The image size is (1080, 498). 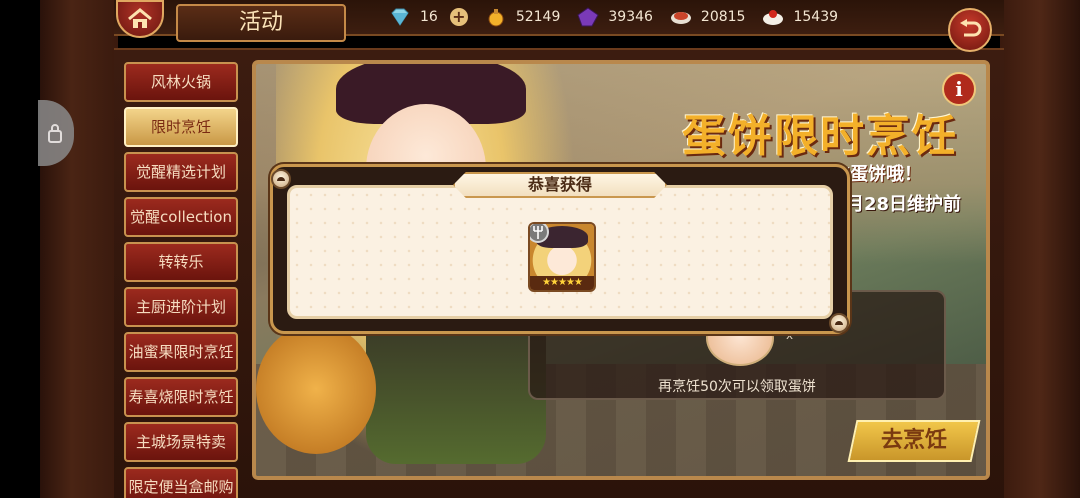 What do you see at coordinates (316, 389) in the screenshot?
I see `character-item` at bounding box center [316, 389].